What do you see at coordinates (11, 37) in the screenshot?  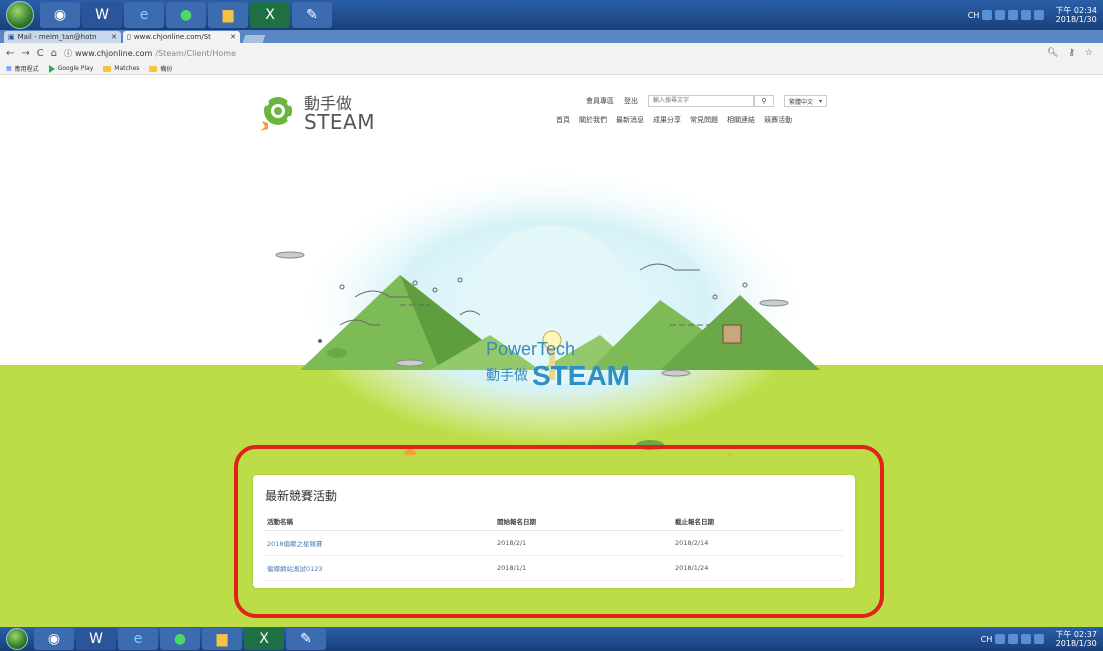 I see `tab-favicon-icon: ▣` at bounding box center [11, 37].